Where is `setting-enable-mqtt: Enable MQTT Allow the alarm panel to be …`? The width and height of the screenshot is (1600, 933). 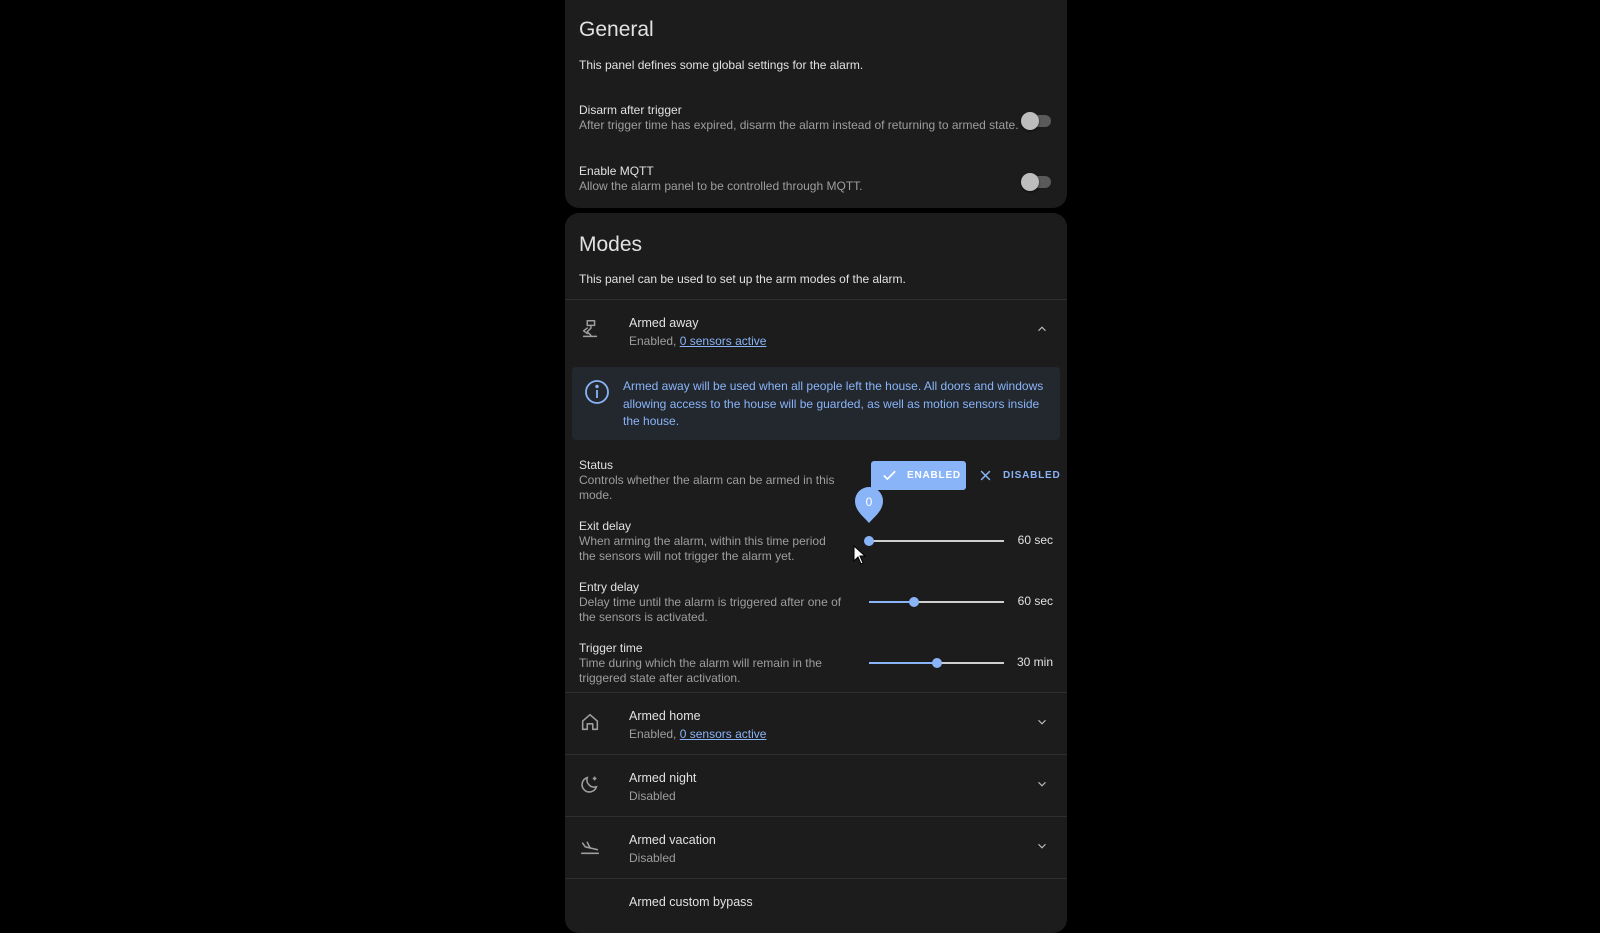
setting-enable-mqtt: Enable MQTT Allow the alarm panel to be … is located at coordinates (816, 181).